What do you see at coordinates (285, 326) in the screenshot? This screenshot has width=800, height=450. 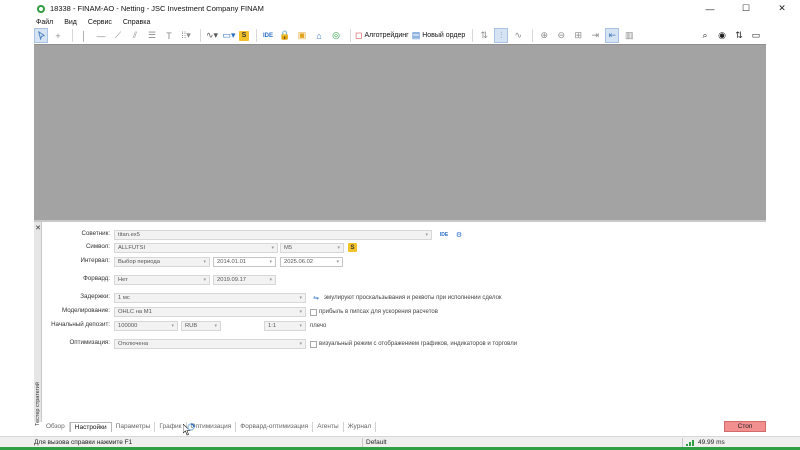 I see `leverage-select: 1:1 ▾` at bounding box center [285, 326].